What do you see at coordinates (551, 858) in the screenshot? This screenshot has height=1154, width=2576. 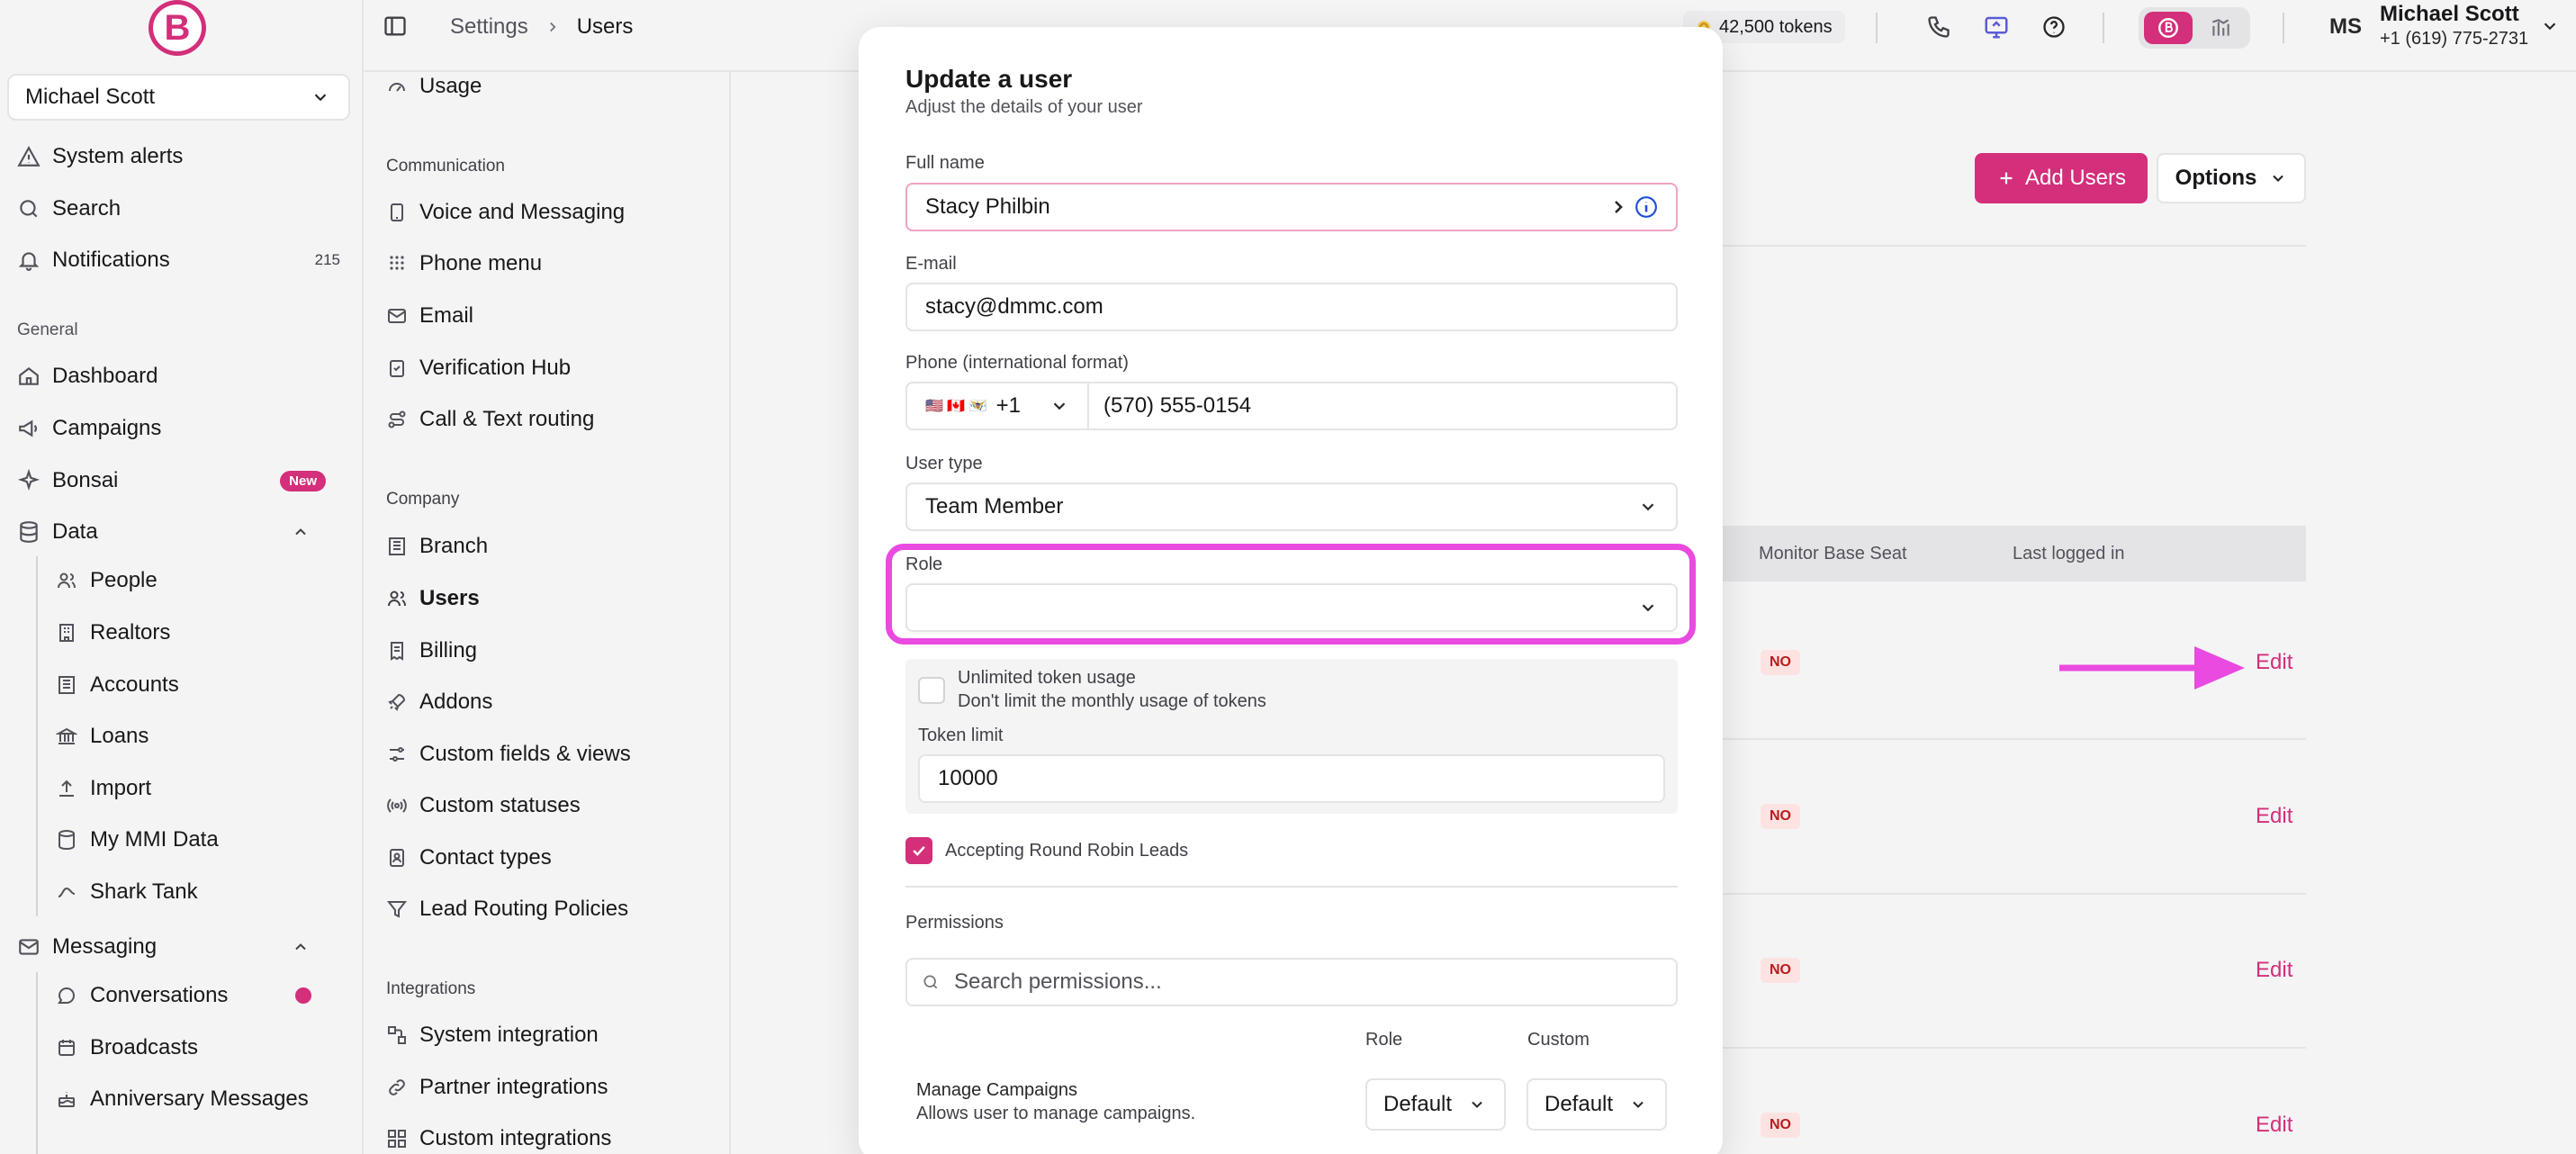 I see `settings-item-contact-types: Contact types` at bounding box center [551, 858].